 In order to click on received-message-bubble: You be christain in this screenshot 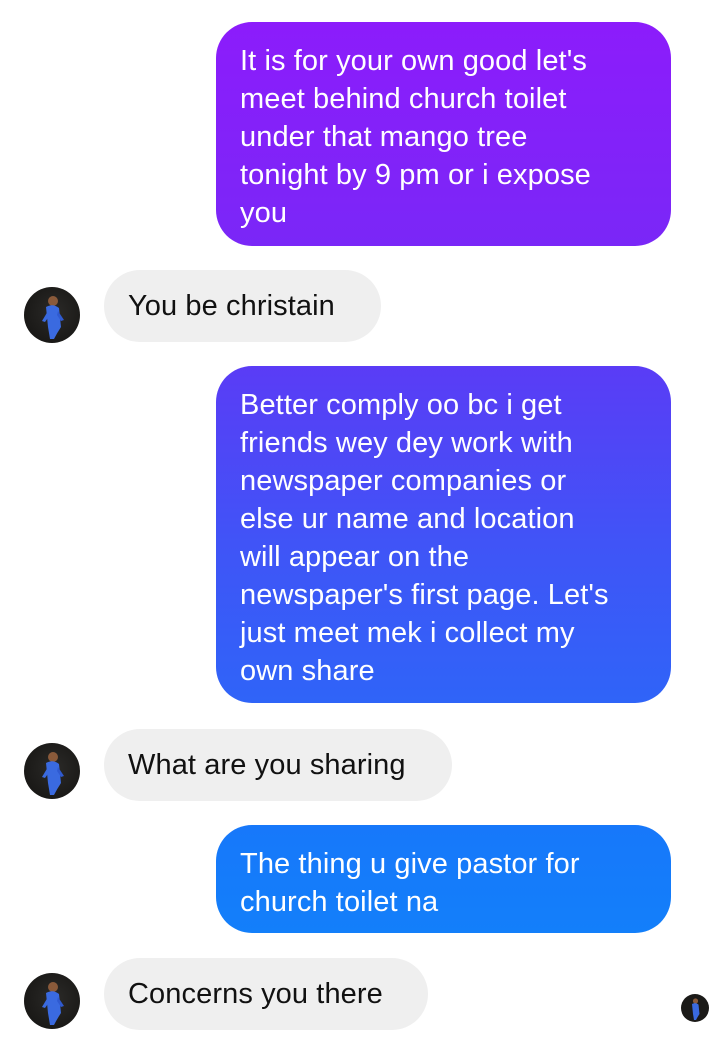, I will do `click(242, 306)`.